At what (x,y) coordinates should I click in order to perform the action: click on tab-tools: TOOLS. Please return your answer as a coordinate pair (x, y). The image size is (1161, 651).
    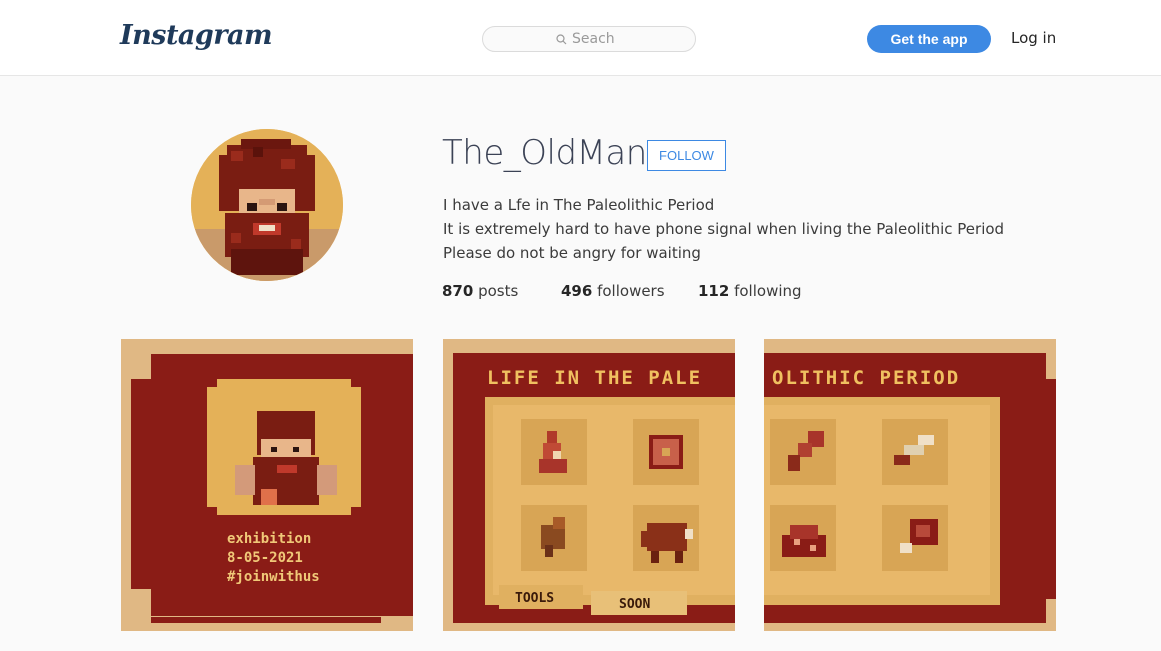
    Looking at the image, I should click on (534, 598).